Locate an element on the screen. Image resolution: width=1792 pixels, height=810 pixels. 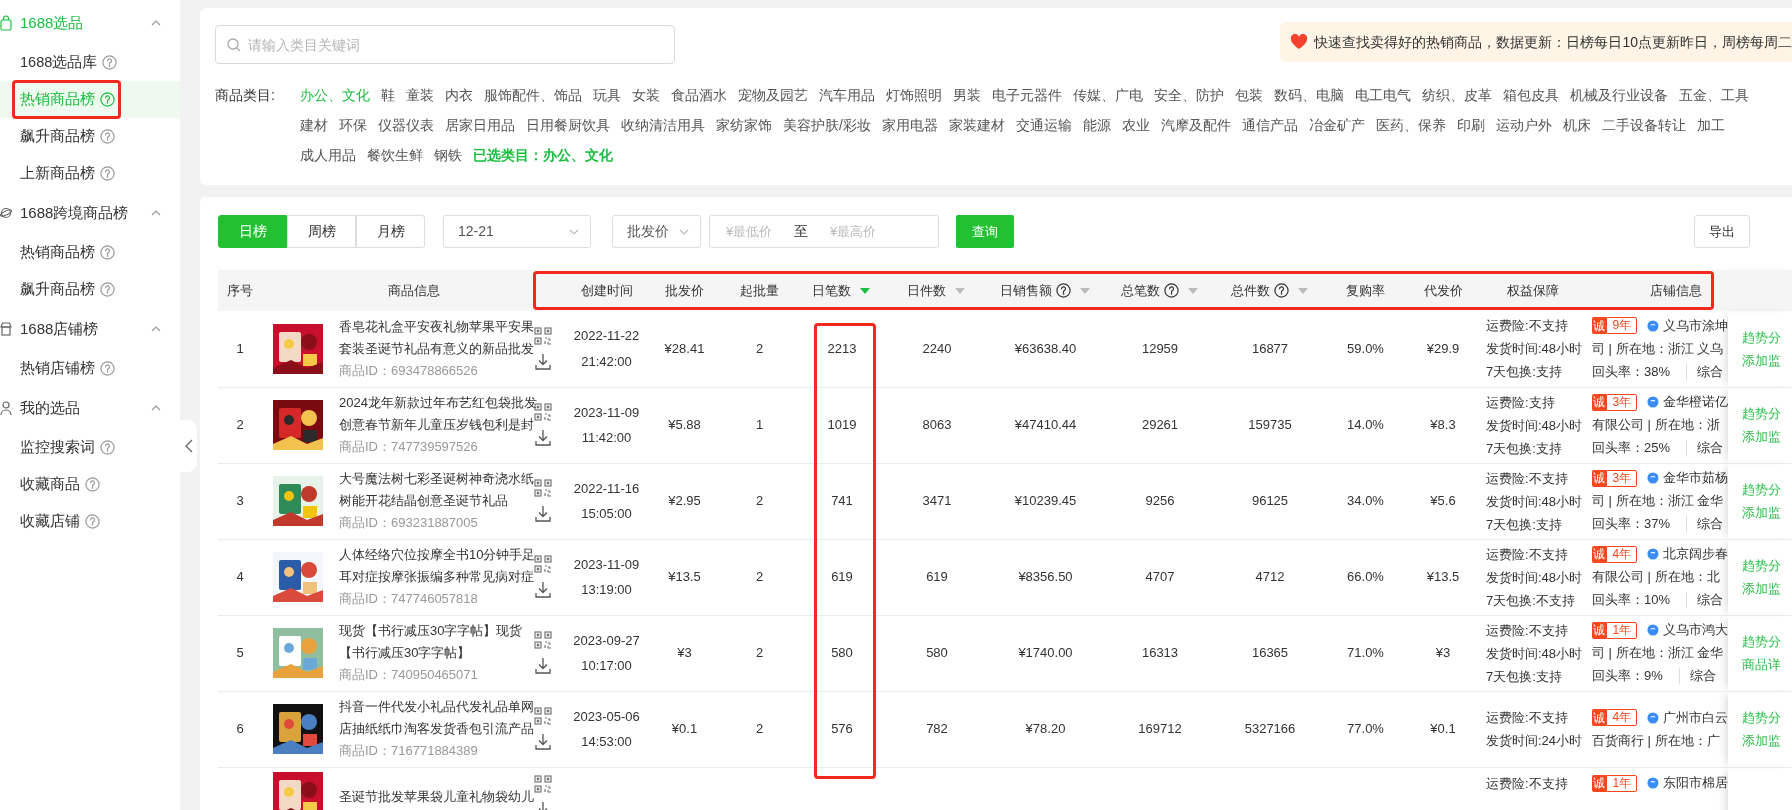
sidebar-item: 上新商品榜 is located at coordinates (90, 173).